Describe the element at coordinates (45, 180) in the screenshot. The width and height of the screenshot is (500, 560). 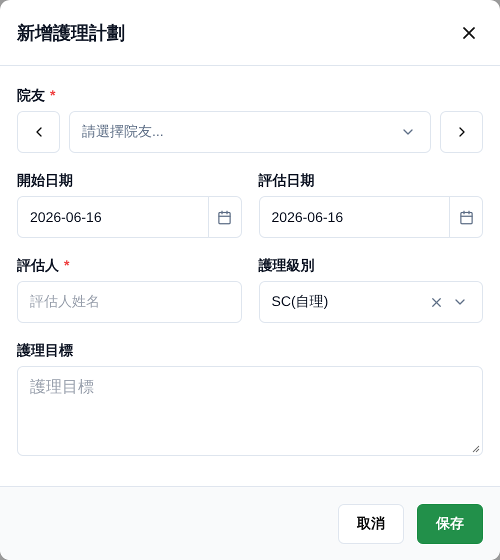
I see `field-label: 開始日期` at that location.